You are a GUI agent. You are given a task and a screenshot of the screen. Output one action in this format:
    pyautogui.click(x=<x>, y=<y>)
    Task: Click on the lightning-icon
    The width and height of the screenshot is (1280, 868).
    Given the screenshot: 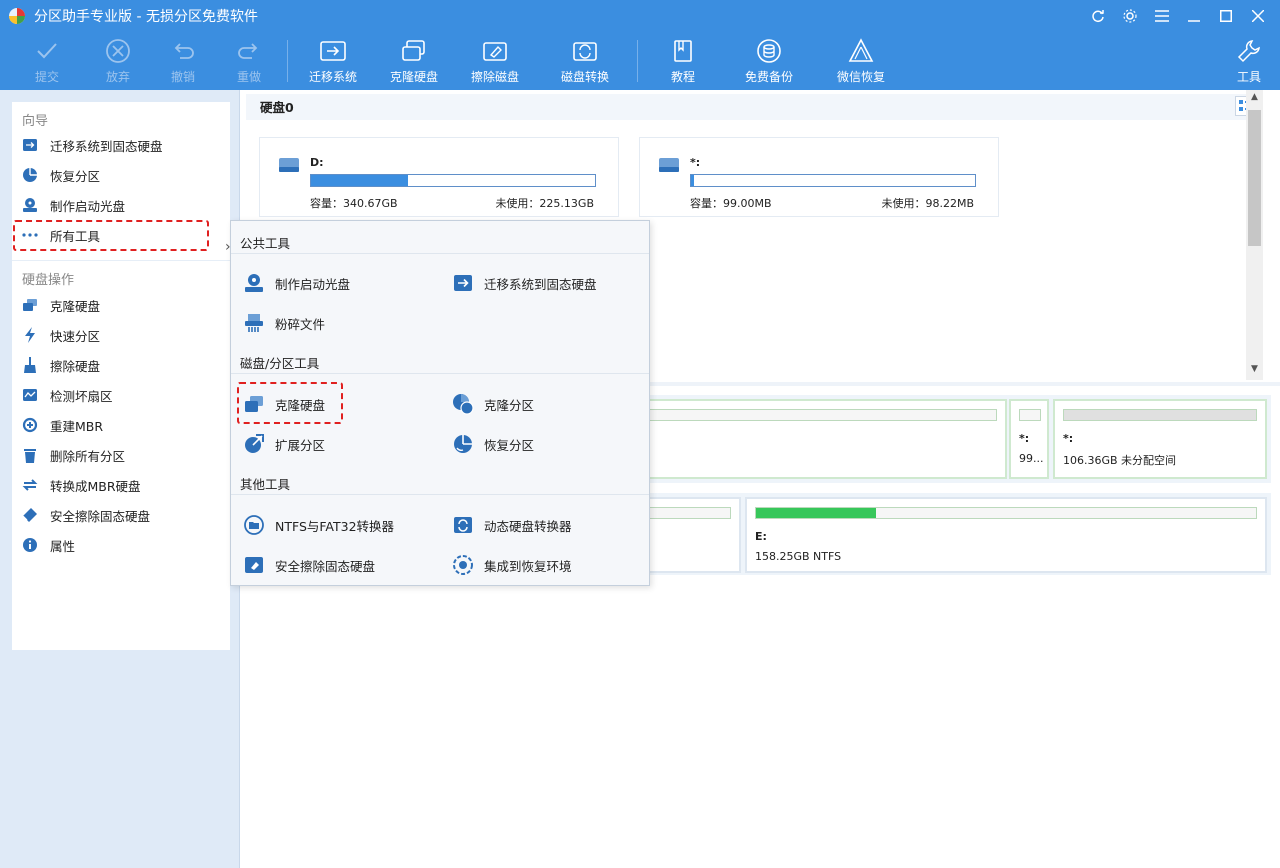 What is the action you would take?
    pyautogui.click(x=30, y=335)
    